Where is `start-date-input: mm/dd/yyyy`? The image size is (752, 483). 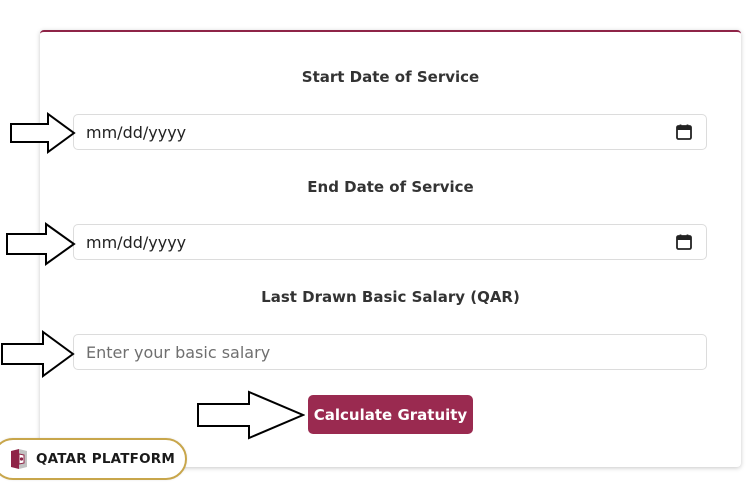 start-date-input: mm/dd/yyyy is located at coordinates (390, 132).